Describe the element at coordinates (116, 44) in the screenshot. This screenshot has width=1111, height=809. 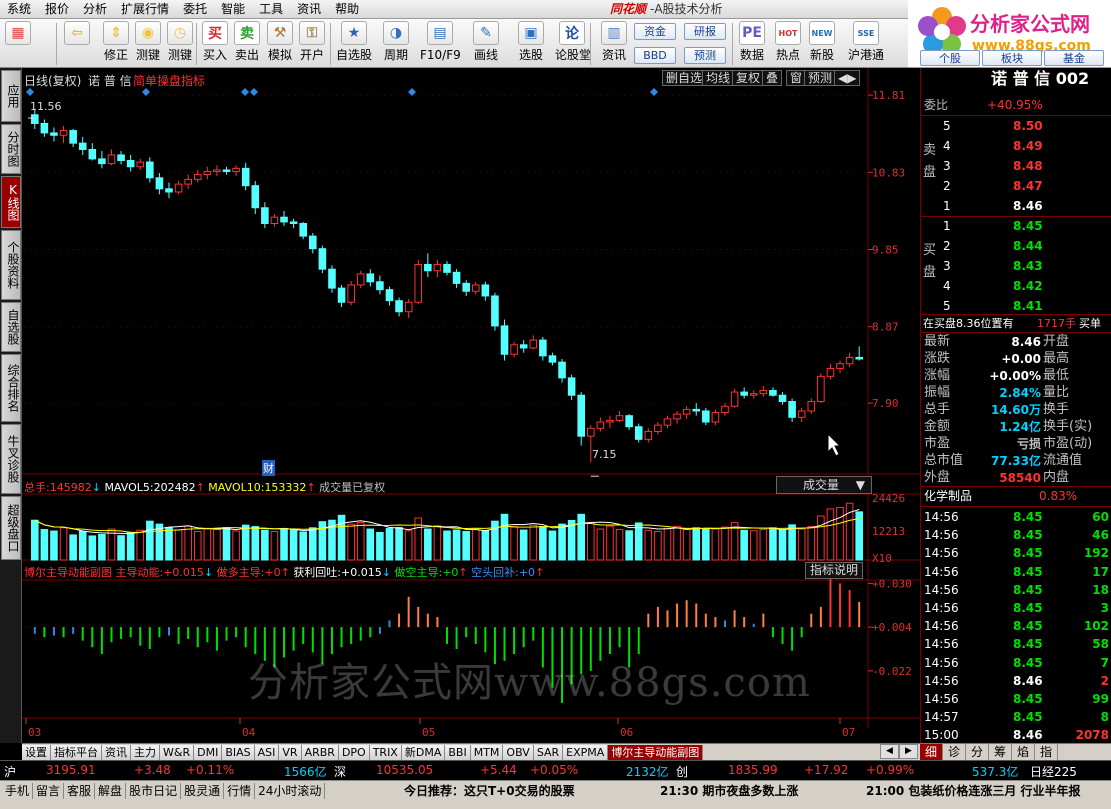
I see `toolbar-up-down-arrow-button: ⇕ 修正` at that location.